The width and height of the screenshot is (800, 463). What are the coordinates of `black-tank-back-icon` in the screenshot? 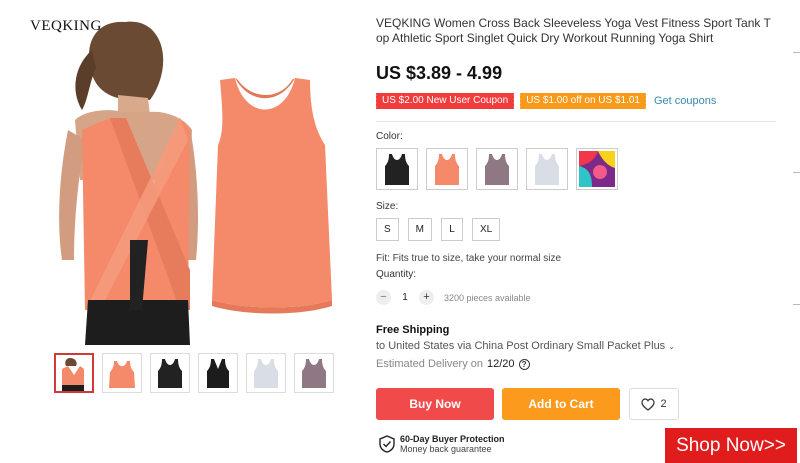 It's located at (218, 373).